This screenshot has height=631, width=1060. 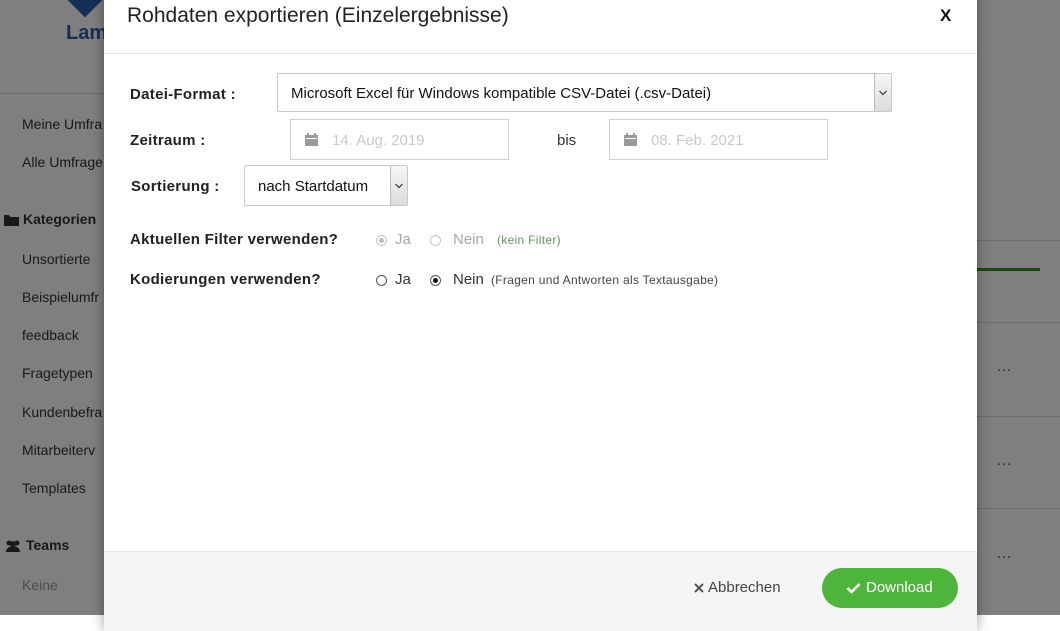 I want to click on date-to-input: 08. Feb. 2021, so click(x=718, y=139).